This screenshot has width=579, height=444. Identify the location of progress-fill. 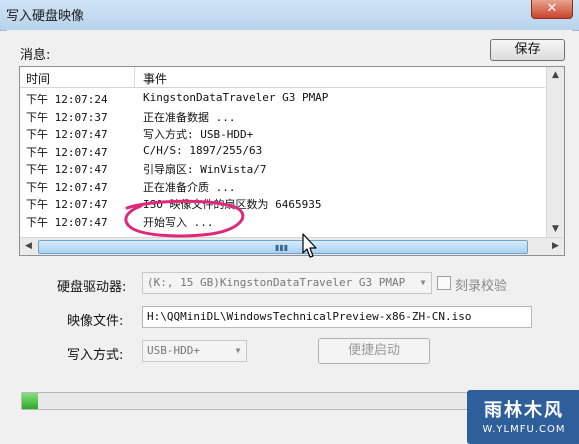
(30, 401).